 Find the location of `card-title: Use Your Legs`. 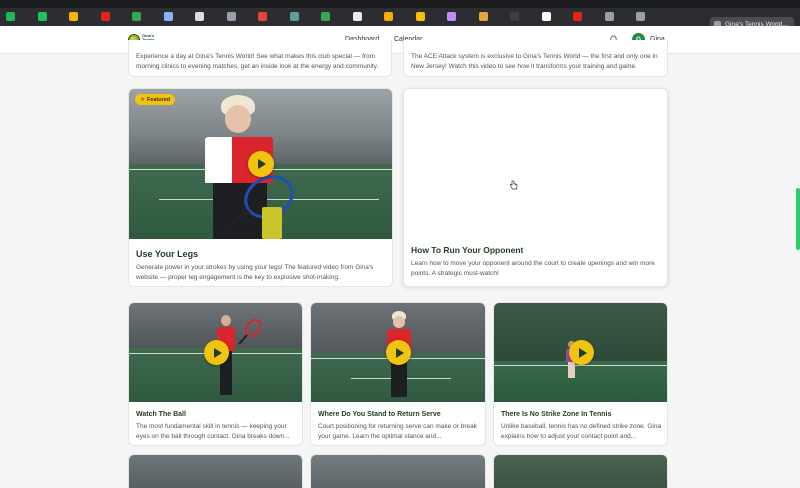

card-title: Use Your Legs is located at coordinates (167, 254).